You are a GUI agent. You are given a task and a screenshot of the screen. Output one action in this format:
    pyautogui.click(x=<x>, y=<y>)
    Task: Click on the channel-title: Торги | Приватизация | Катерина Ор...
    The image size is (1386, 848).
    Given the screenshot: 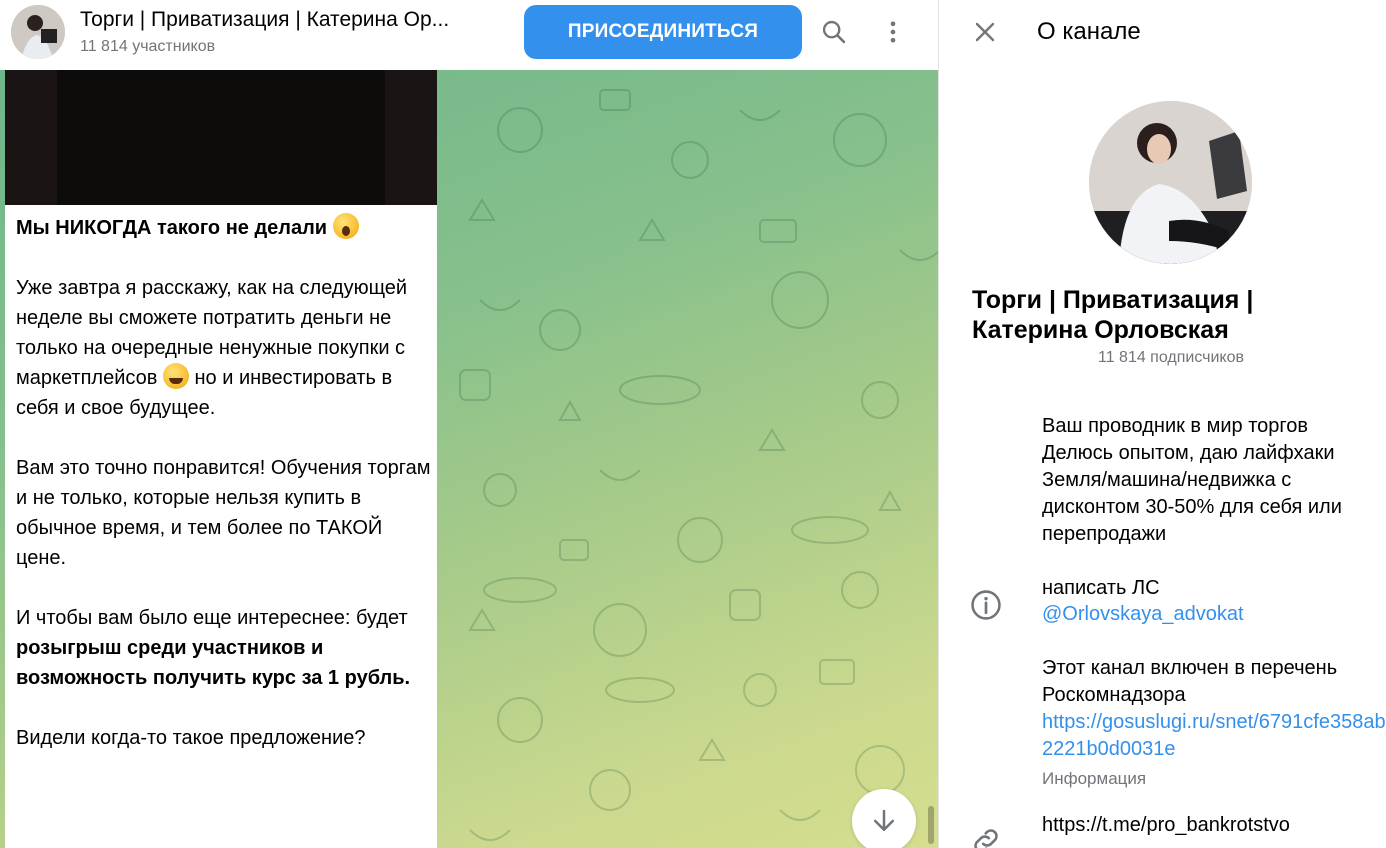 What is the action you would take?
    pyautogui.click(x=265, y=19)
    